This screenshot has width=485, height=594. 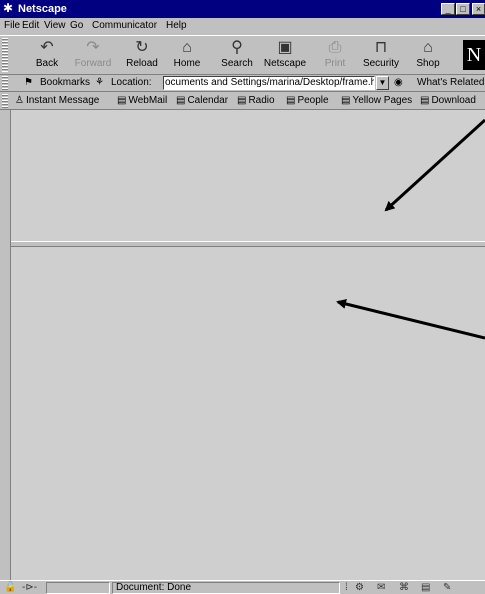 I want to click on annotation-arrows, so click(x=410, y=229).